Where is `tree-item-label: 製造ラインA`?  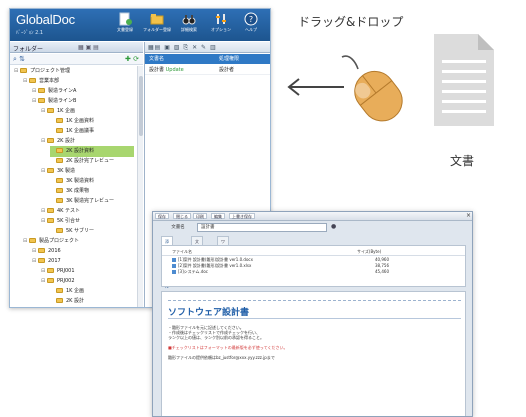 tree-item-label: 製造ラインA is located at coordinates (62, 91).